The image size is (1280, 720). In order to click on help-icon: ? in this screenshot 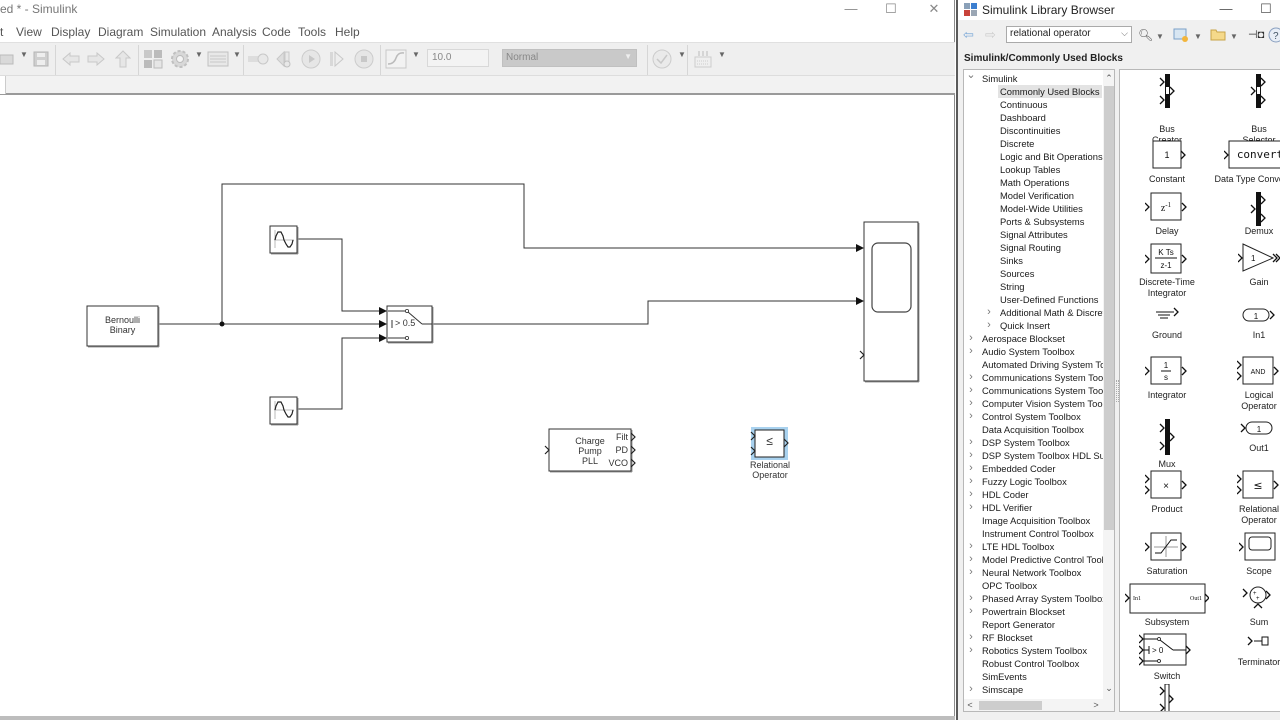, I will do `click(1274, 37)`.